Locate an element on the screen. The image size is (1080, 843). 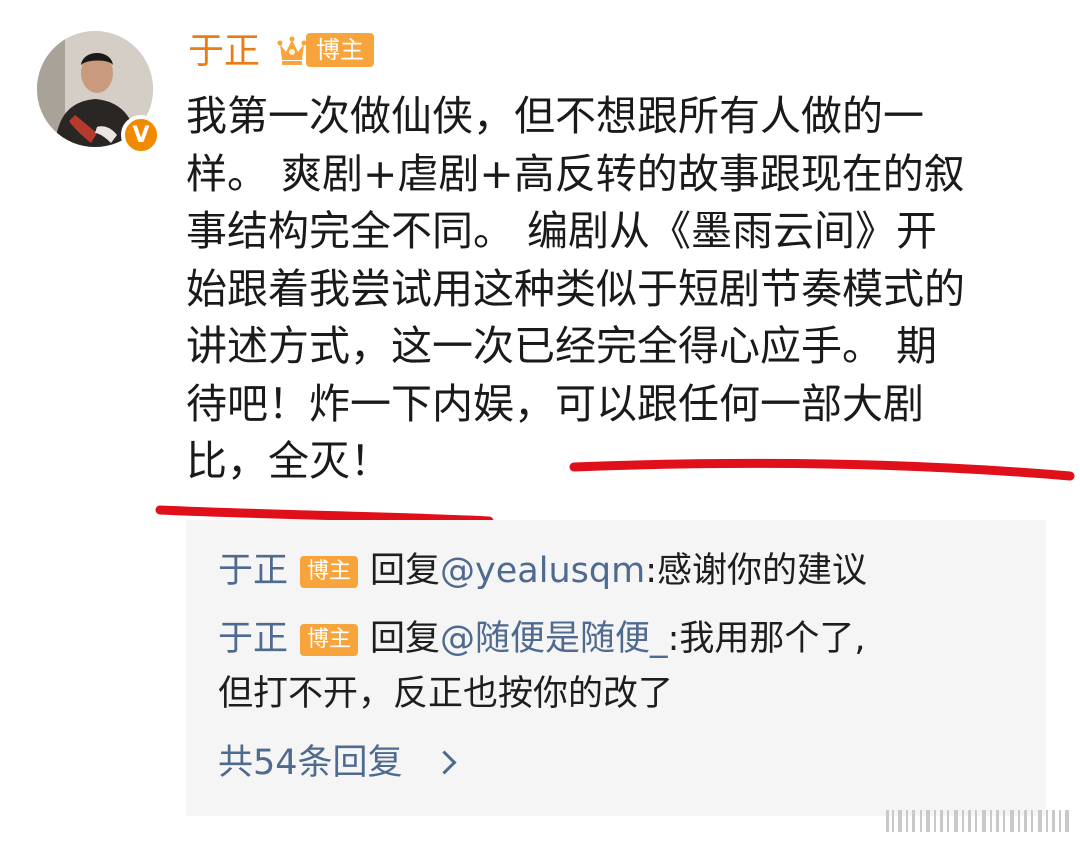
watermark-mark is located at coordinates (977, 821).